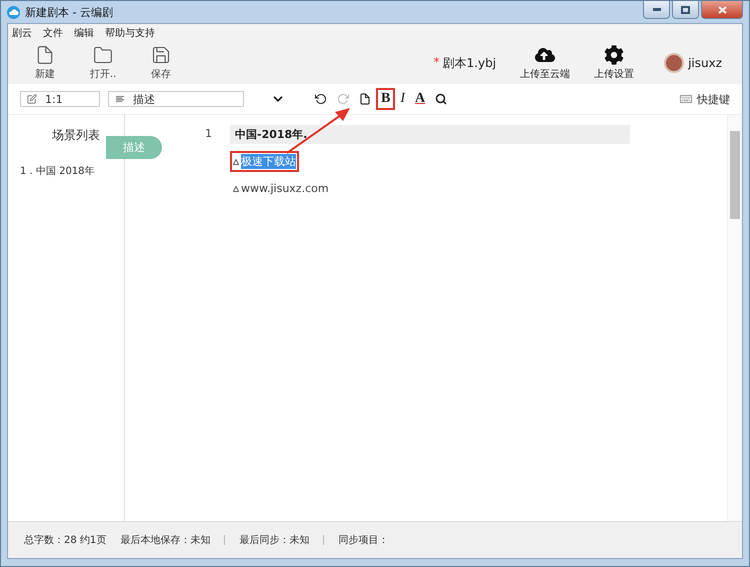  I want to click on file-name: 剧本1.ybj, so click(469, 63).